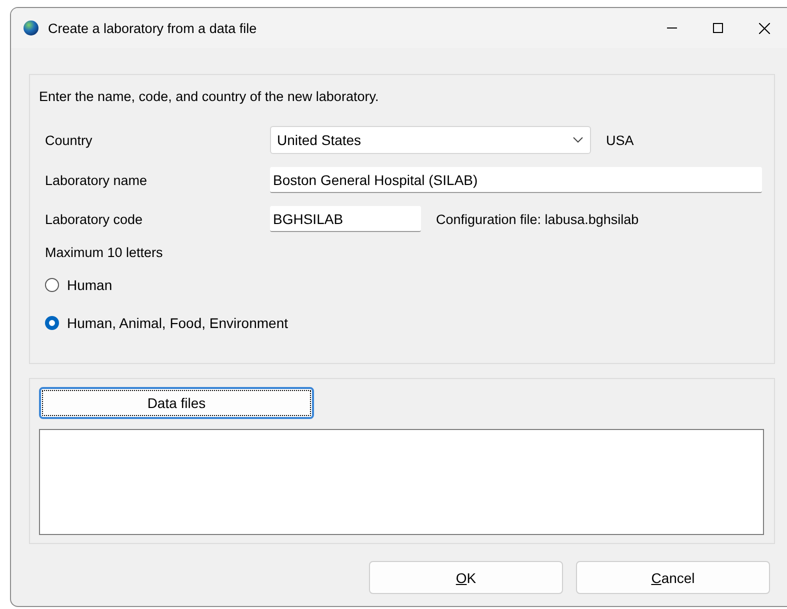 The image size is (787, 609). I want to click on radio-option: Human, so click(75, 285).